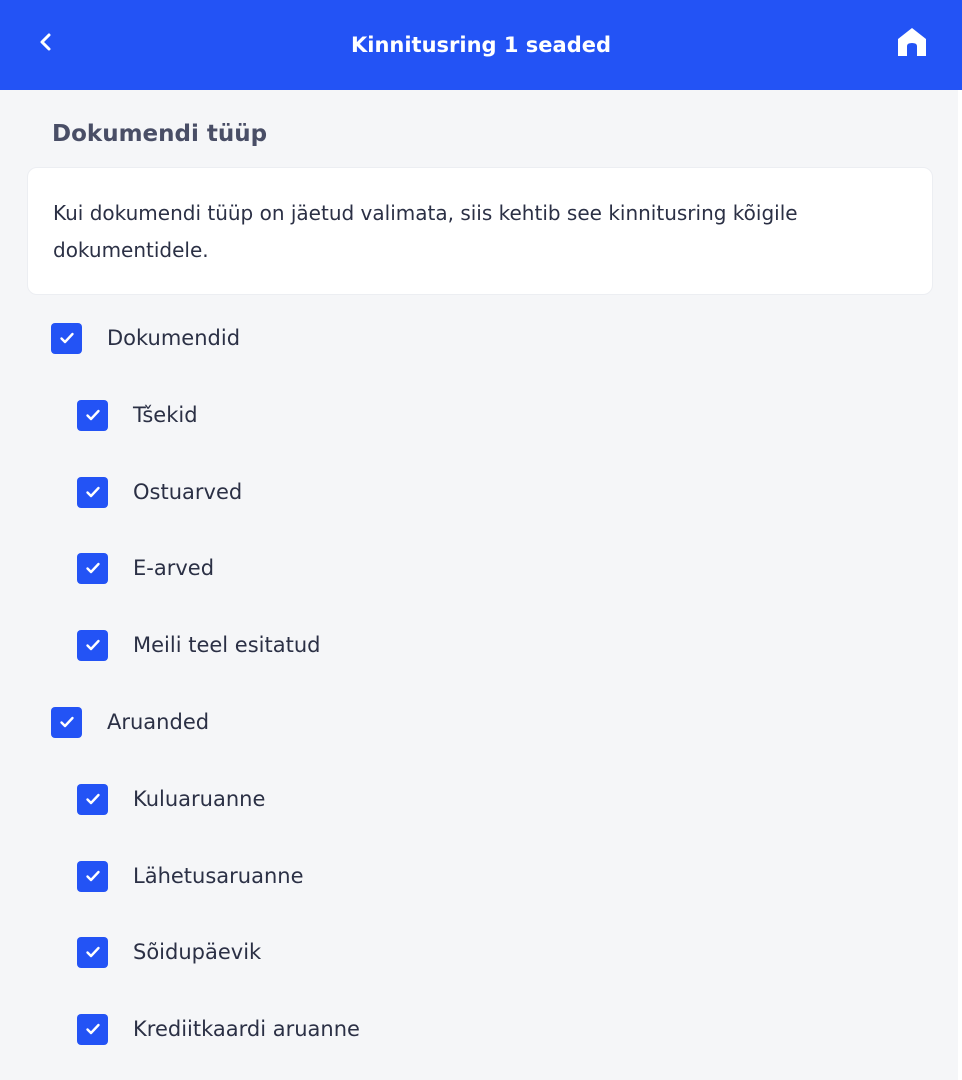 The image size is (962, 1080). I want to click on checkbox-label: Krediitkaardi aruanne, so click(246, 1029).